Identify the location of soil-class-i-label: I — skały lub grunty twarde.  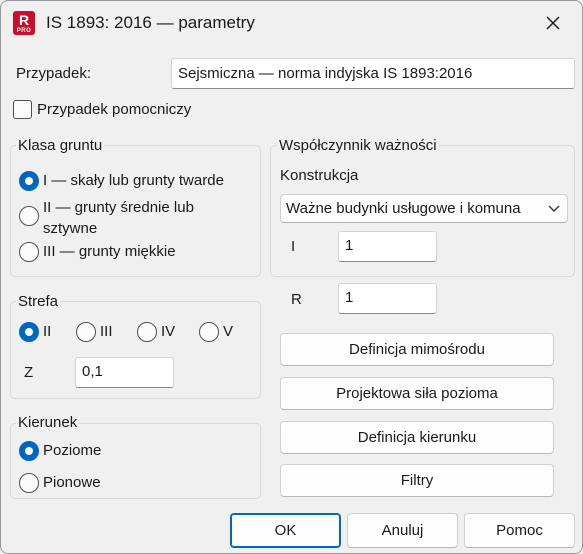
(133, 180).